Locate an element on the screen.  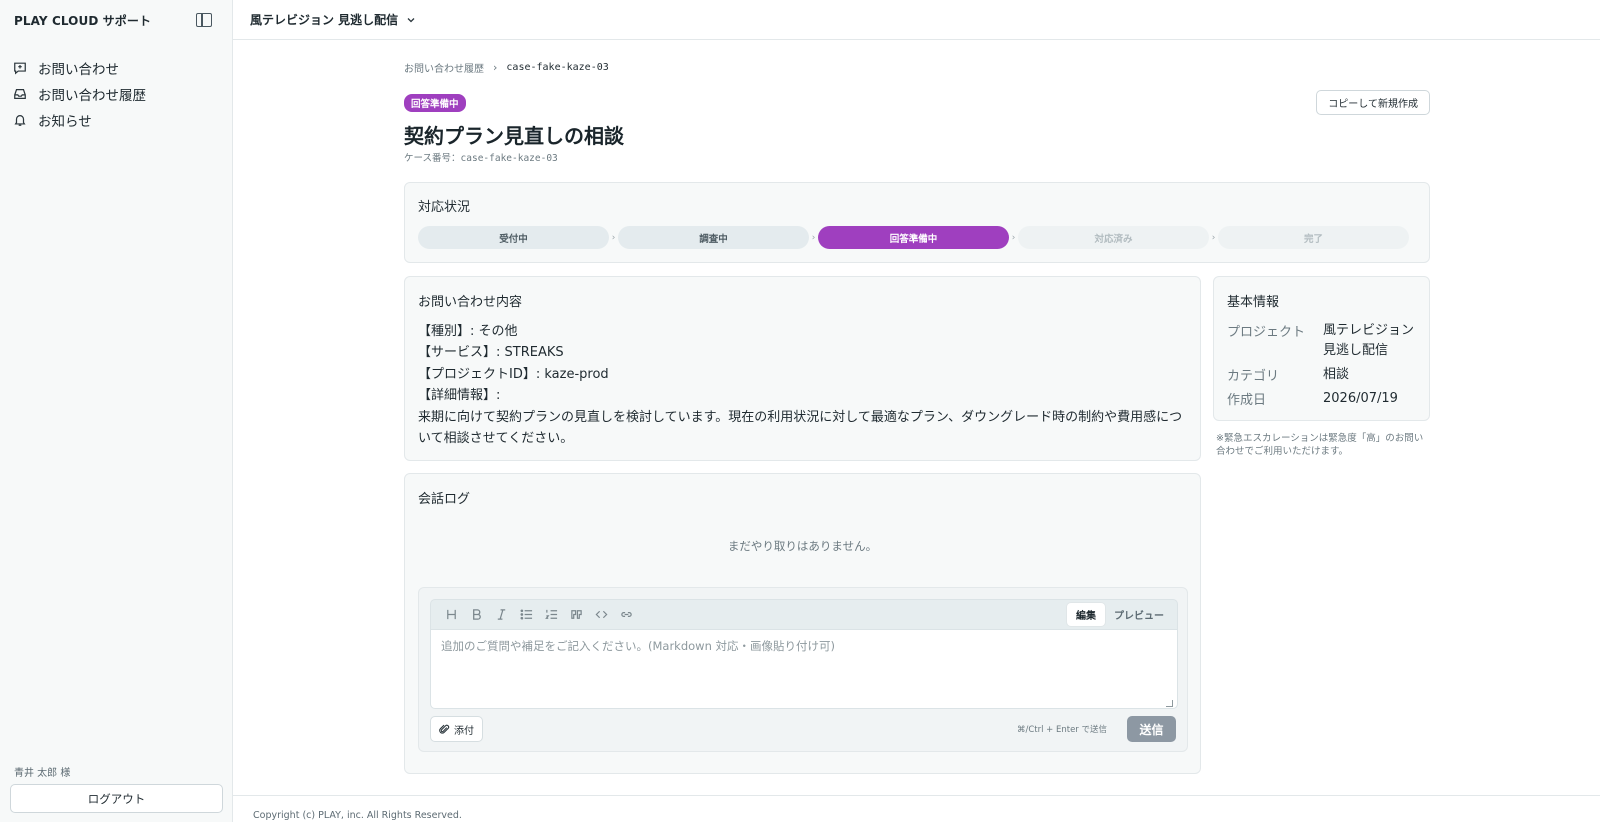
bullet-list-icon is located at coordinates (526, 614).